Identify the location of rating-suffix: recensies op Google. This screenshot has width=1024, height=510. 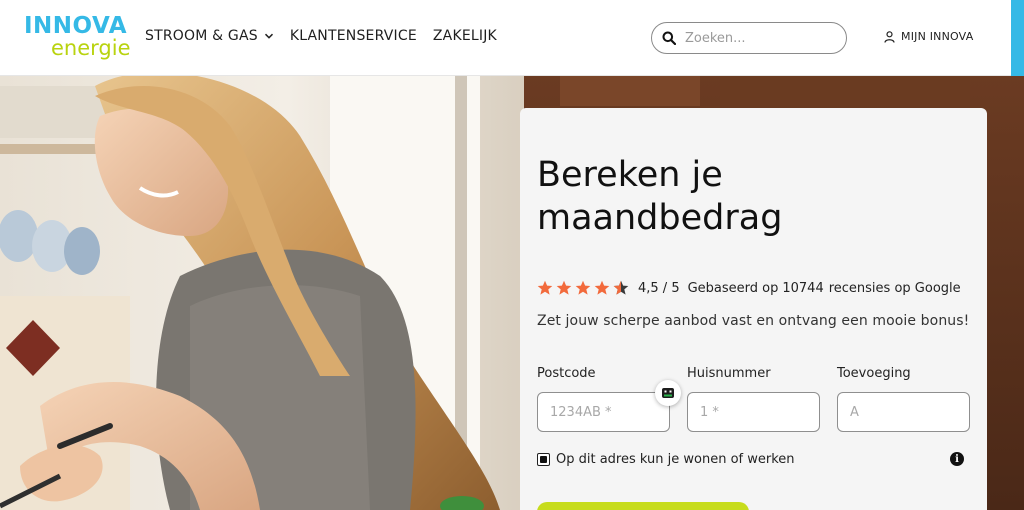
(894, 288).